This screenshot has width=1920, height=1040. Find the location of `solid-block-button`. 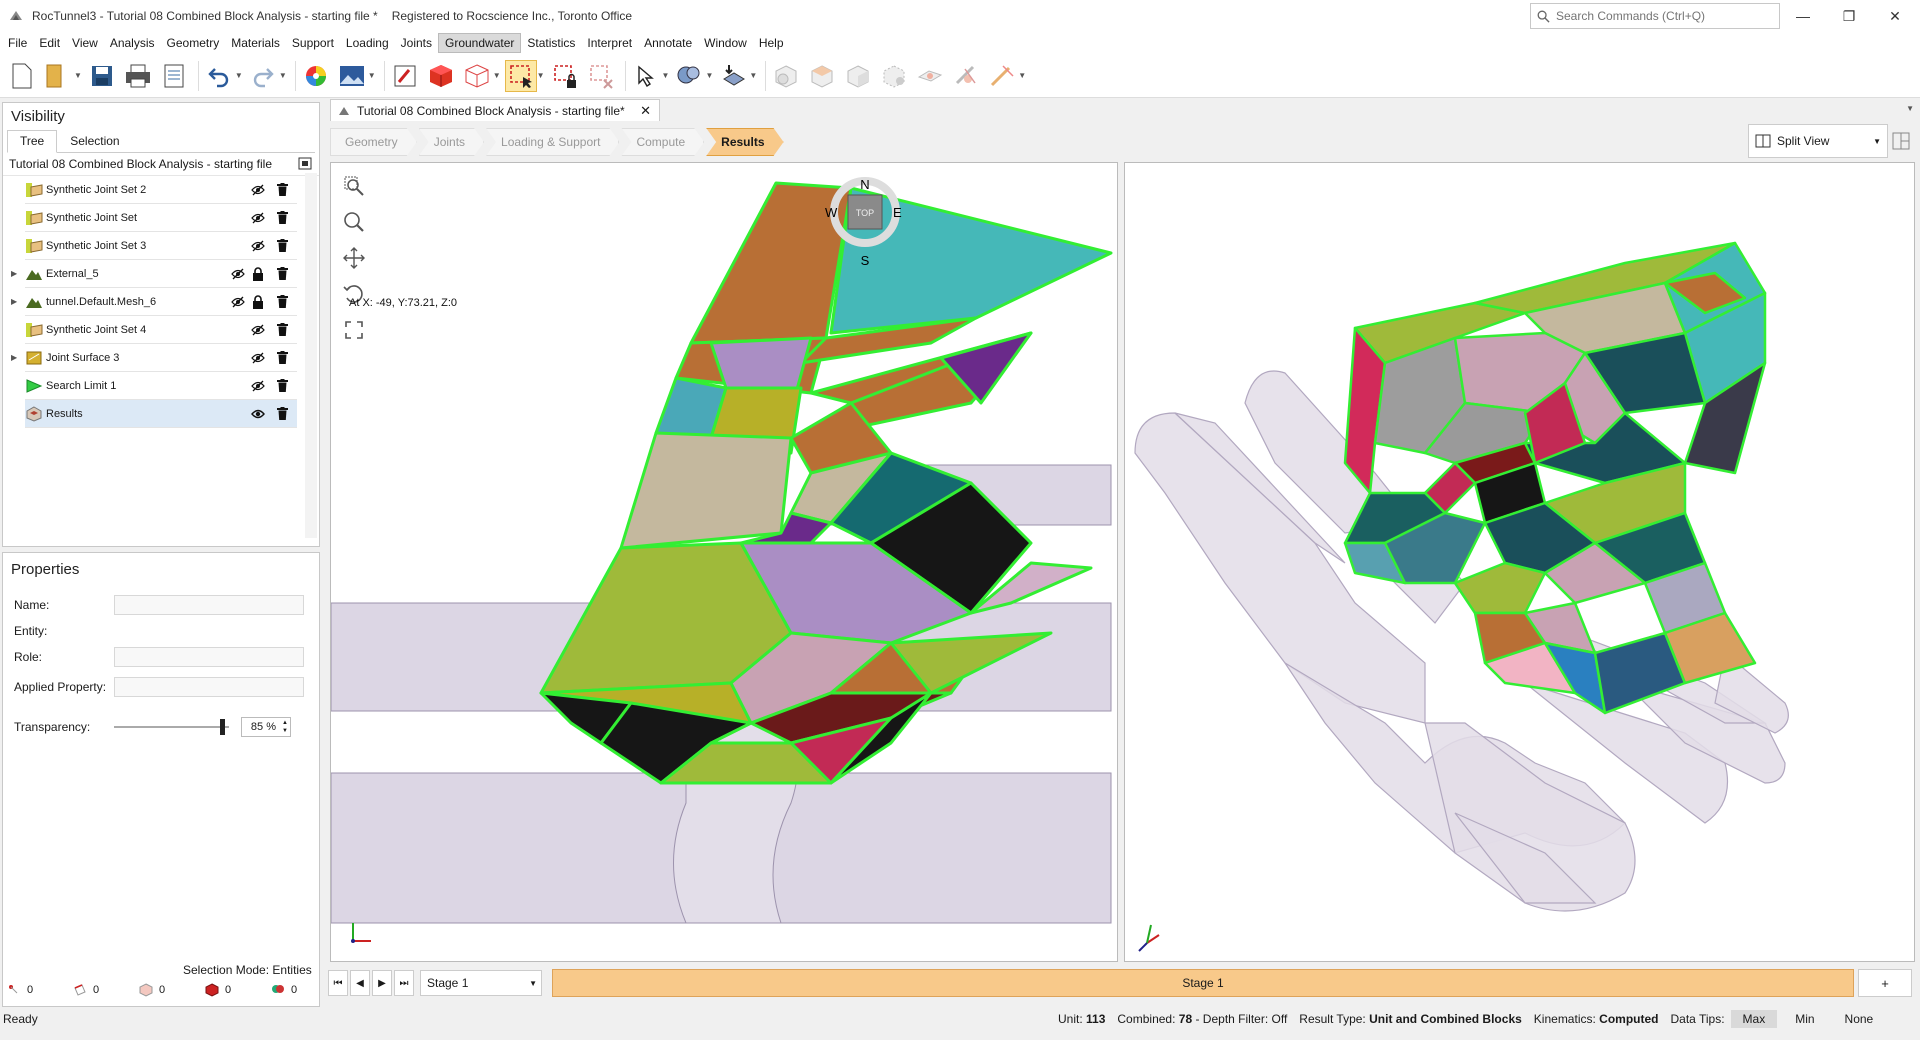

solid-block-button is located at coordinates (441, 76).